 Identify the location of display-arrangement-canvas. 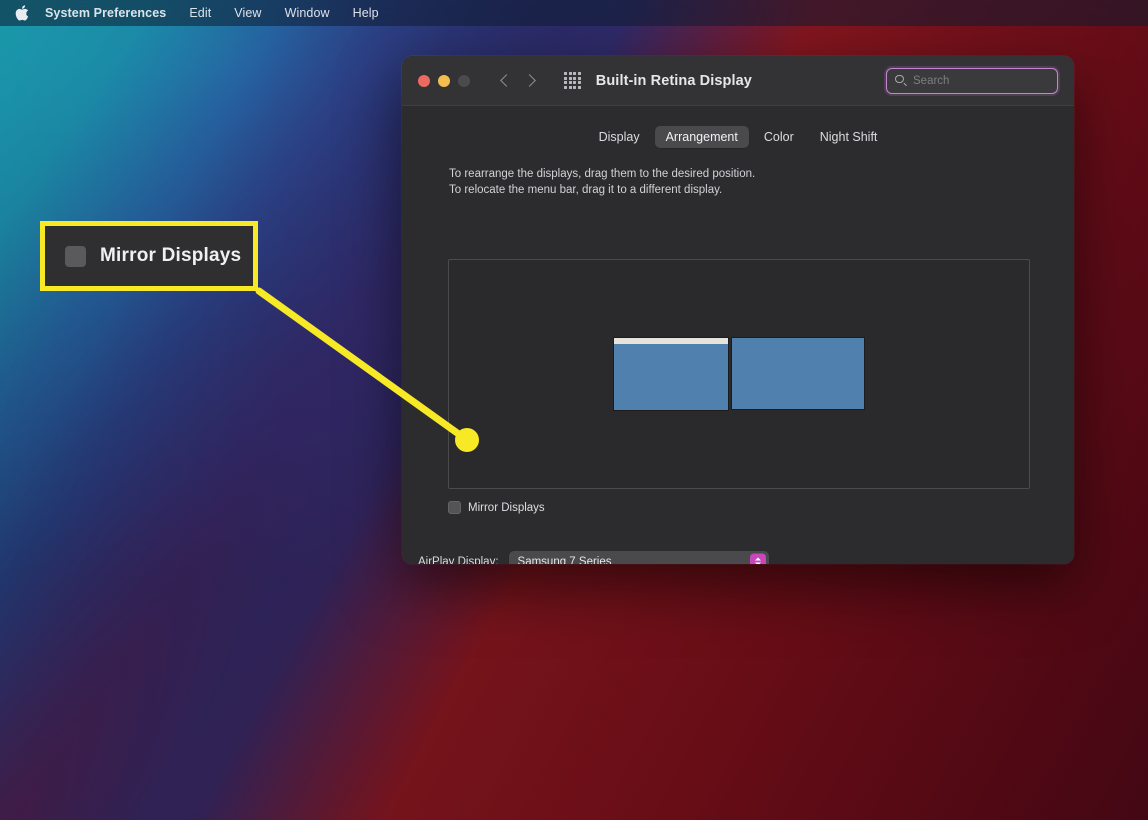
(739, 374).